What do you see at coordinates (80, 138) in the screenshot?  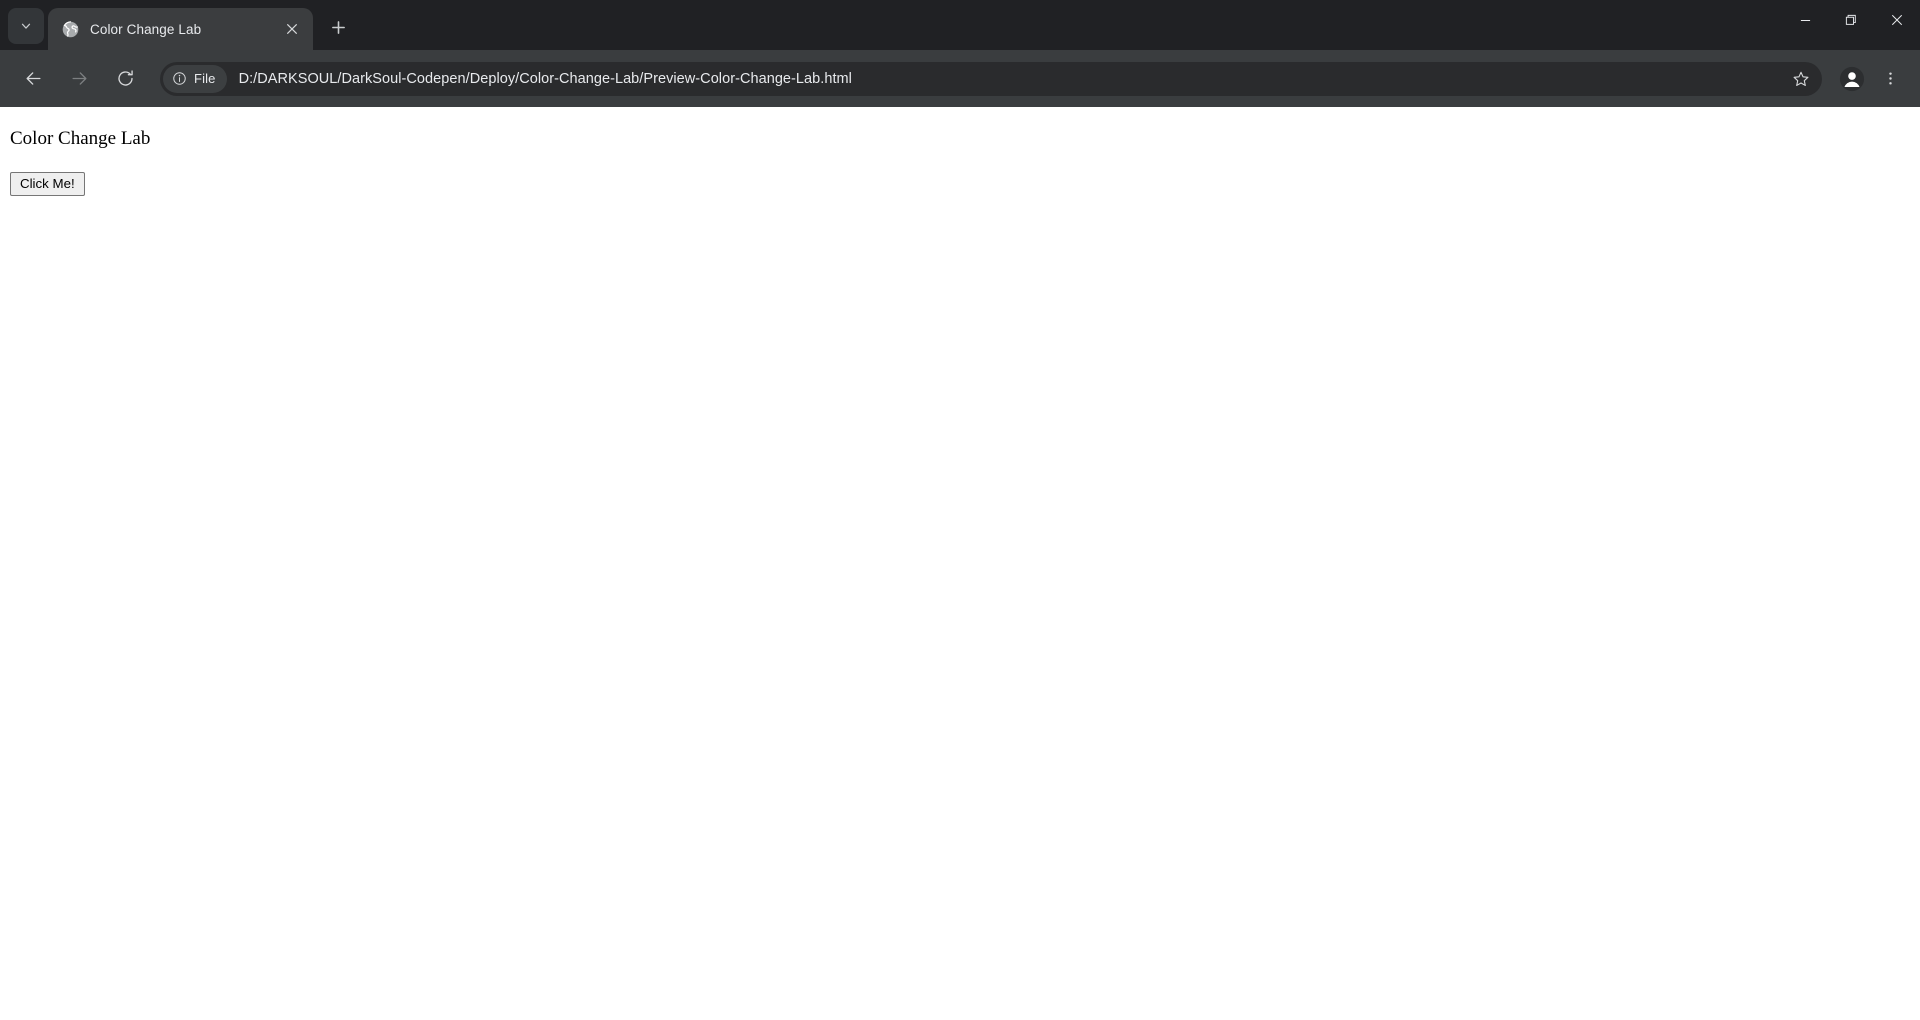 I see `page-title: Color Change Lab` at bounding box center [80, 138].